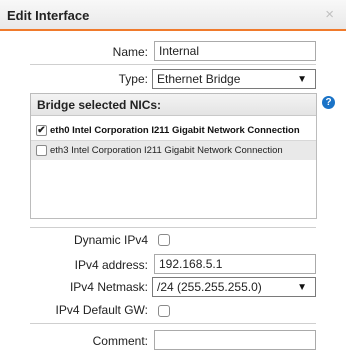 This screenshot has width=346, height=354. What do you see at coordinates (235, 51) in the screenshot?
I see `name-input: Internal` at bounding box center [235, 51].